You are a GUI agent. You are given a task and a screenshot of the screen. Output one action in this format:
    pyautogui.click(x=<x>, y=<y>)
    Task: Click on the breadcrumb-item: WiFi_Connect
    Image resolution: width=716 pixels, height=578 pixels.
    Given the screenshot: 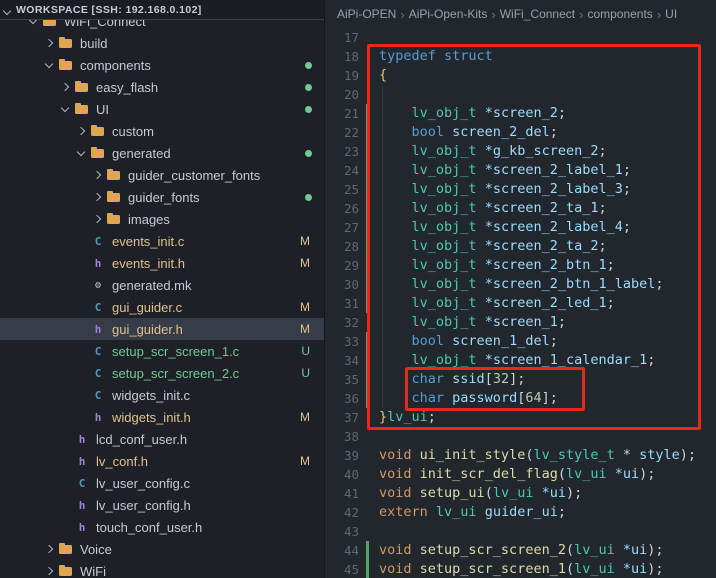 What is the action you would take?
    pyautogui.click(x=537, y=14)
    